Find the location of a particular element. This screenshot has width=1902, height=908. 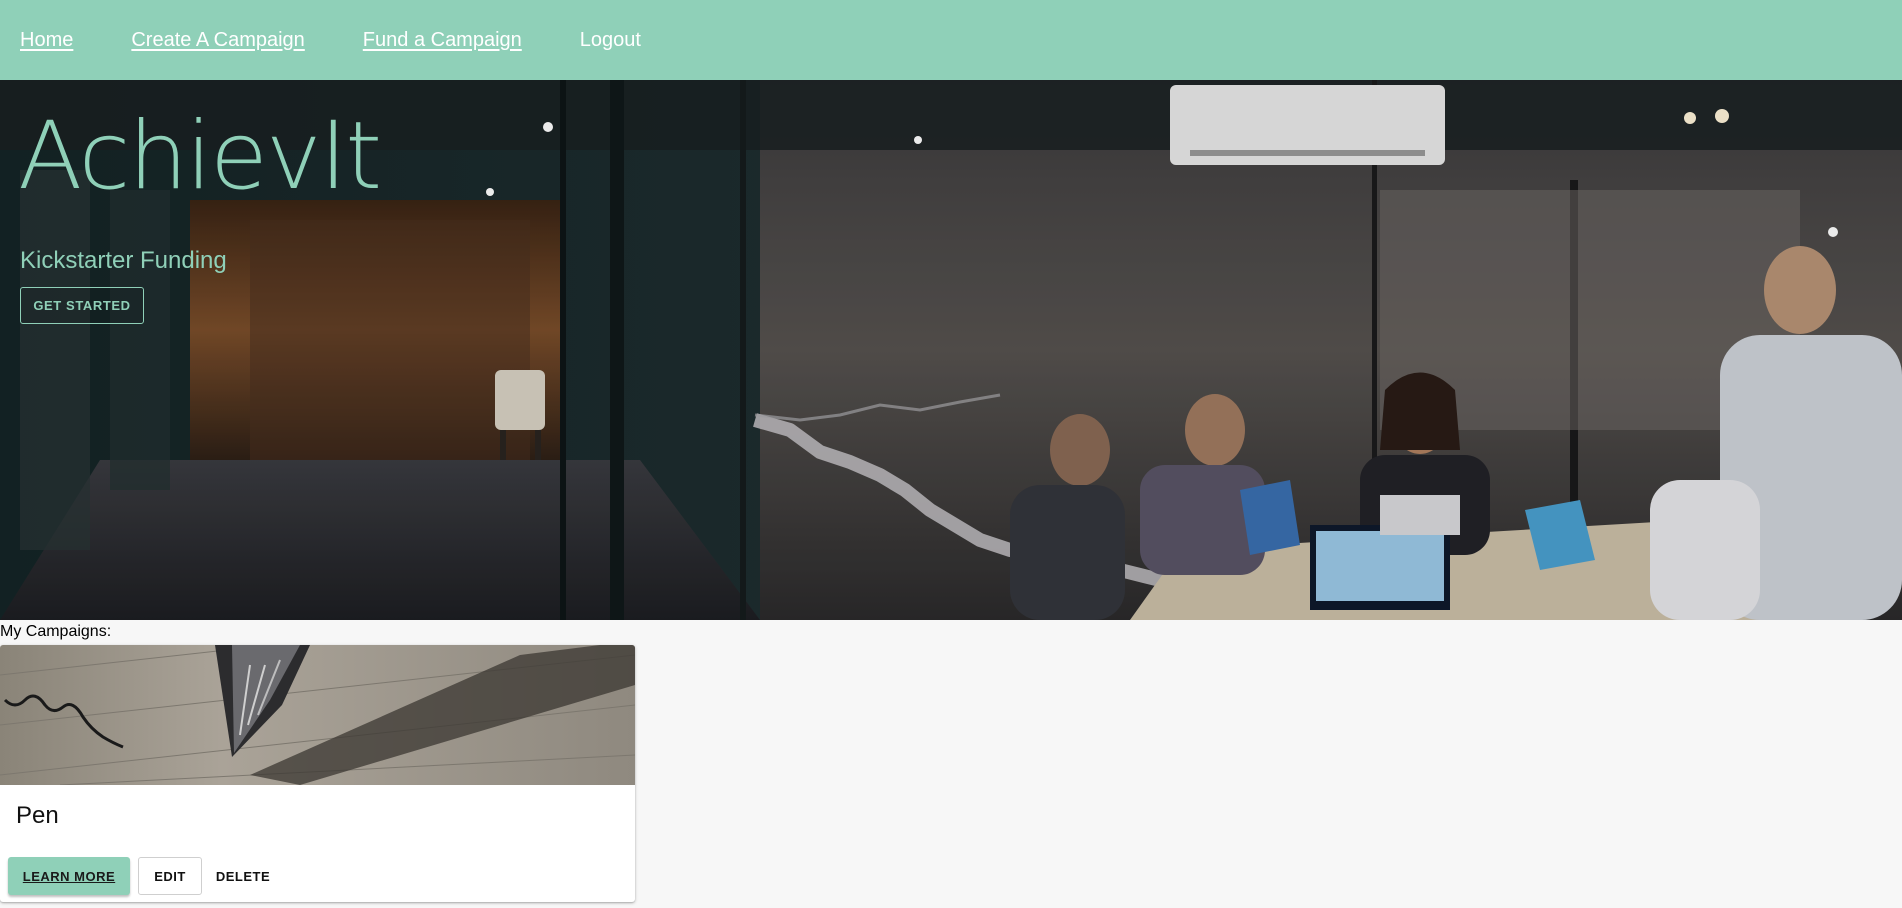

brand-title: AchievIt is located at coordinates (200, 156).